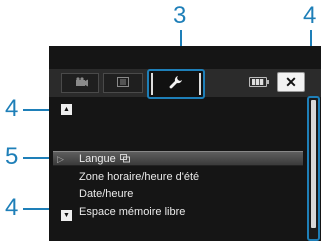 This screenshot has width=321, height=241. I want to click on scroll-up-button: ▲, so click(66, 109).